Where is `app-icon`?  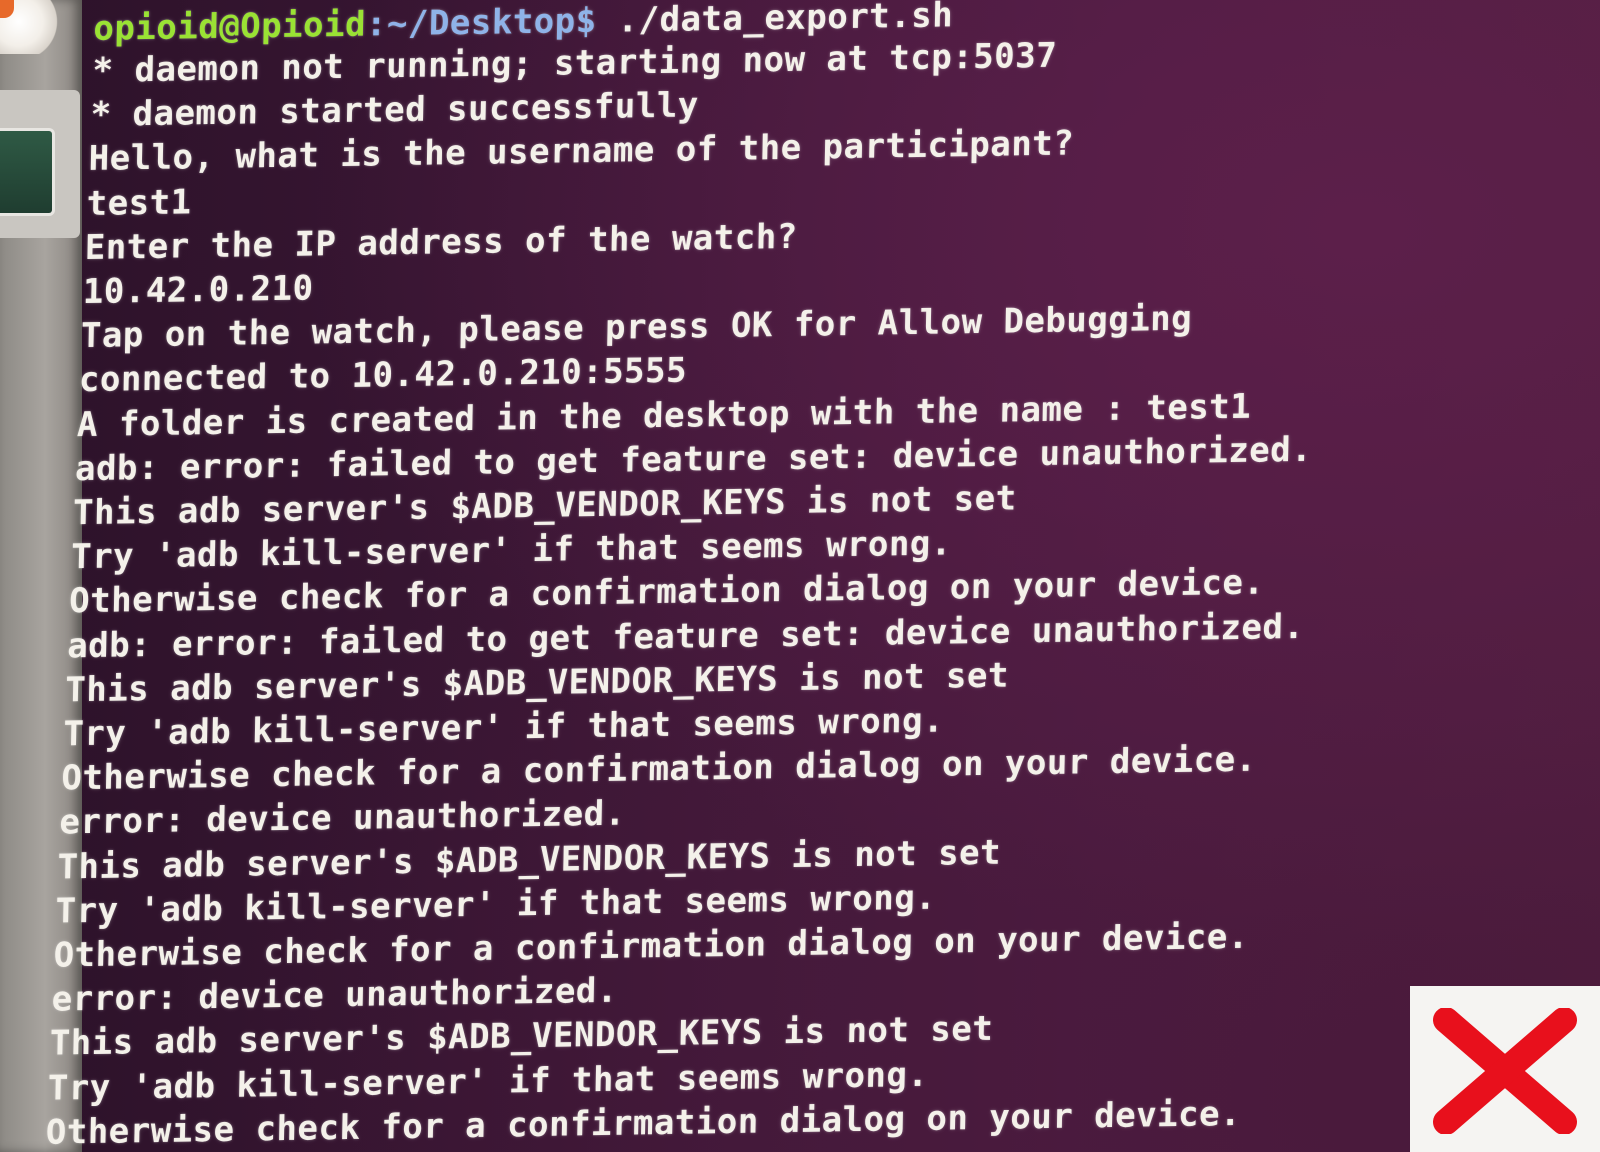
app-icon is located at coordinates (31, 27).